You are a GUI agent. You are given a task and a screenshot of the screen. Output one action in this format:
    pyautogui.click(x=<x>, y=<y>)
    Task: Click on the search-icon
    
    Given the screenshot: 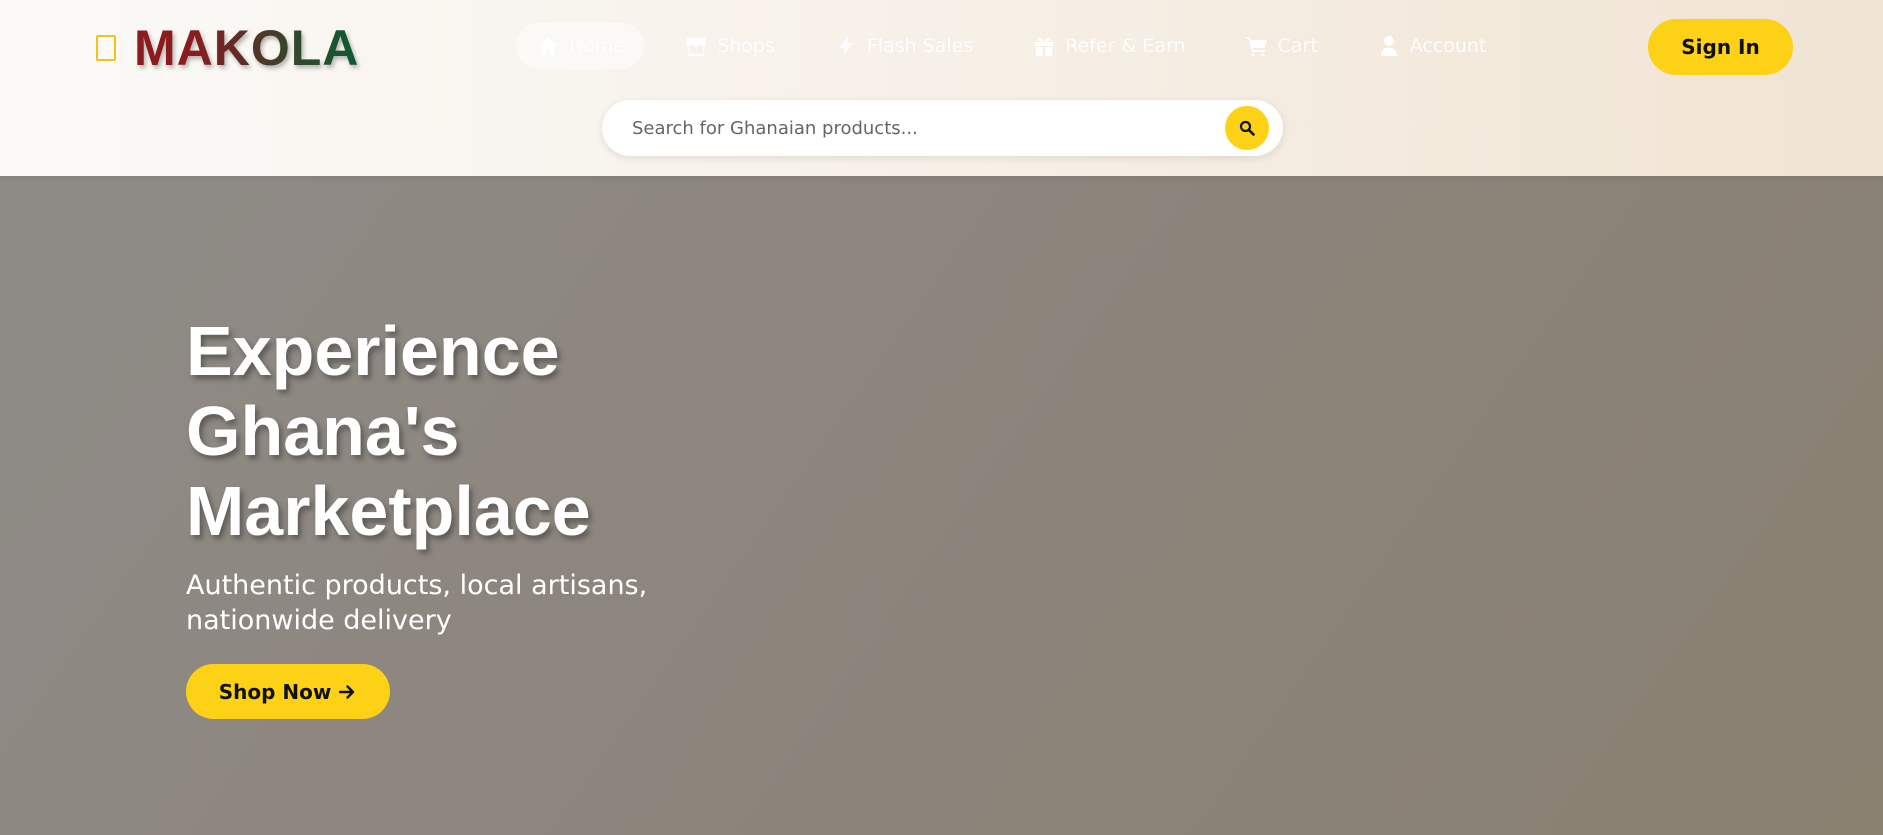 What is the action you would take?
    pyautogui.click(x=1247, y=128)
    